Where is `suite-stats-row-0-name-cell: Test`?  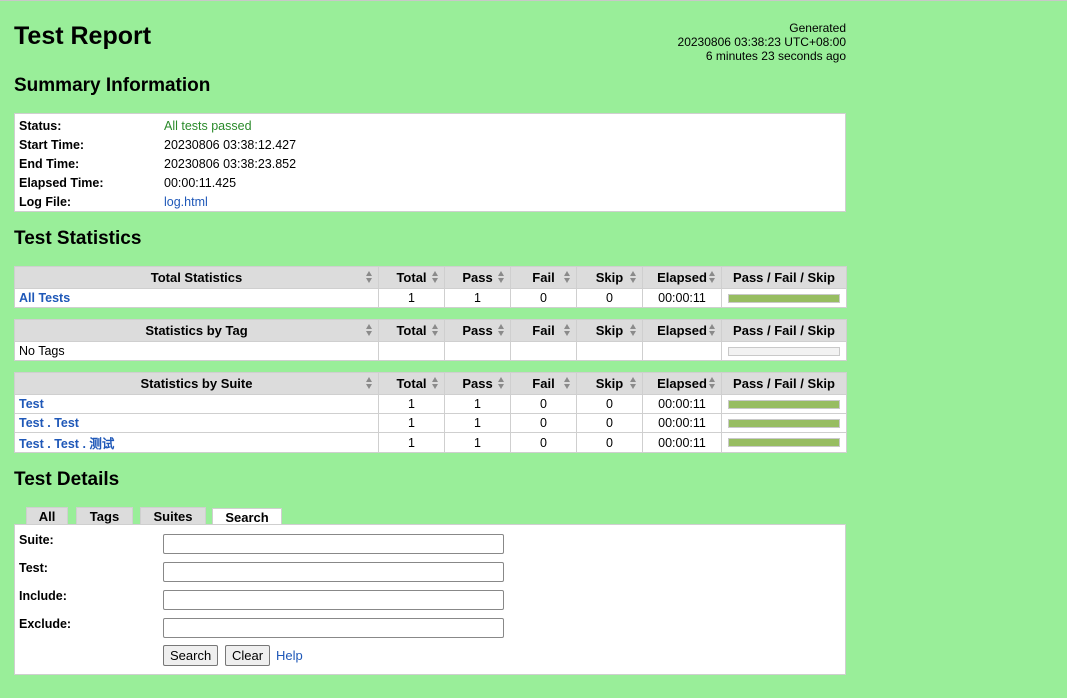
suite-stats-row-0-name-cell: Test is located at coordinates (196, 404).